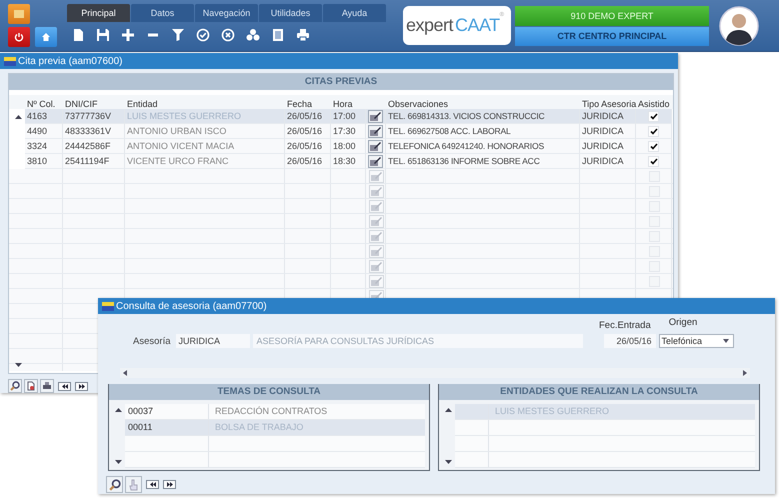  I want to click on book-icon, so click(278, 35).